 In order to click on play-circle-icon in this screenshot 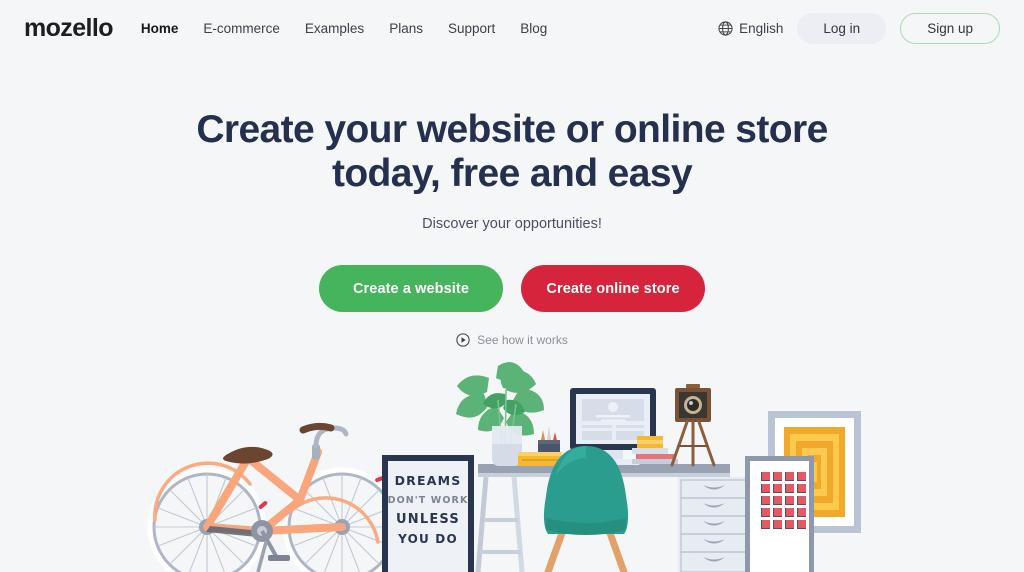, I will do `click(463, 340)`.